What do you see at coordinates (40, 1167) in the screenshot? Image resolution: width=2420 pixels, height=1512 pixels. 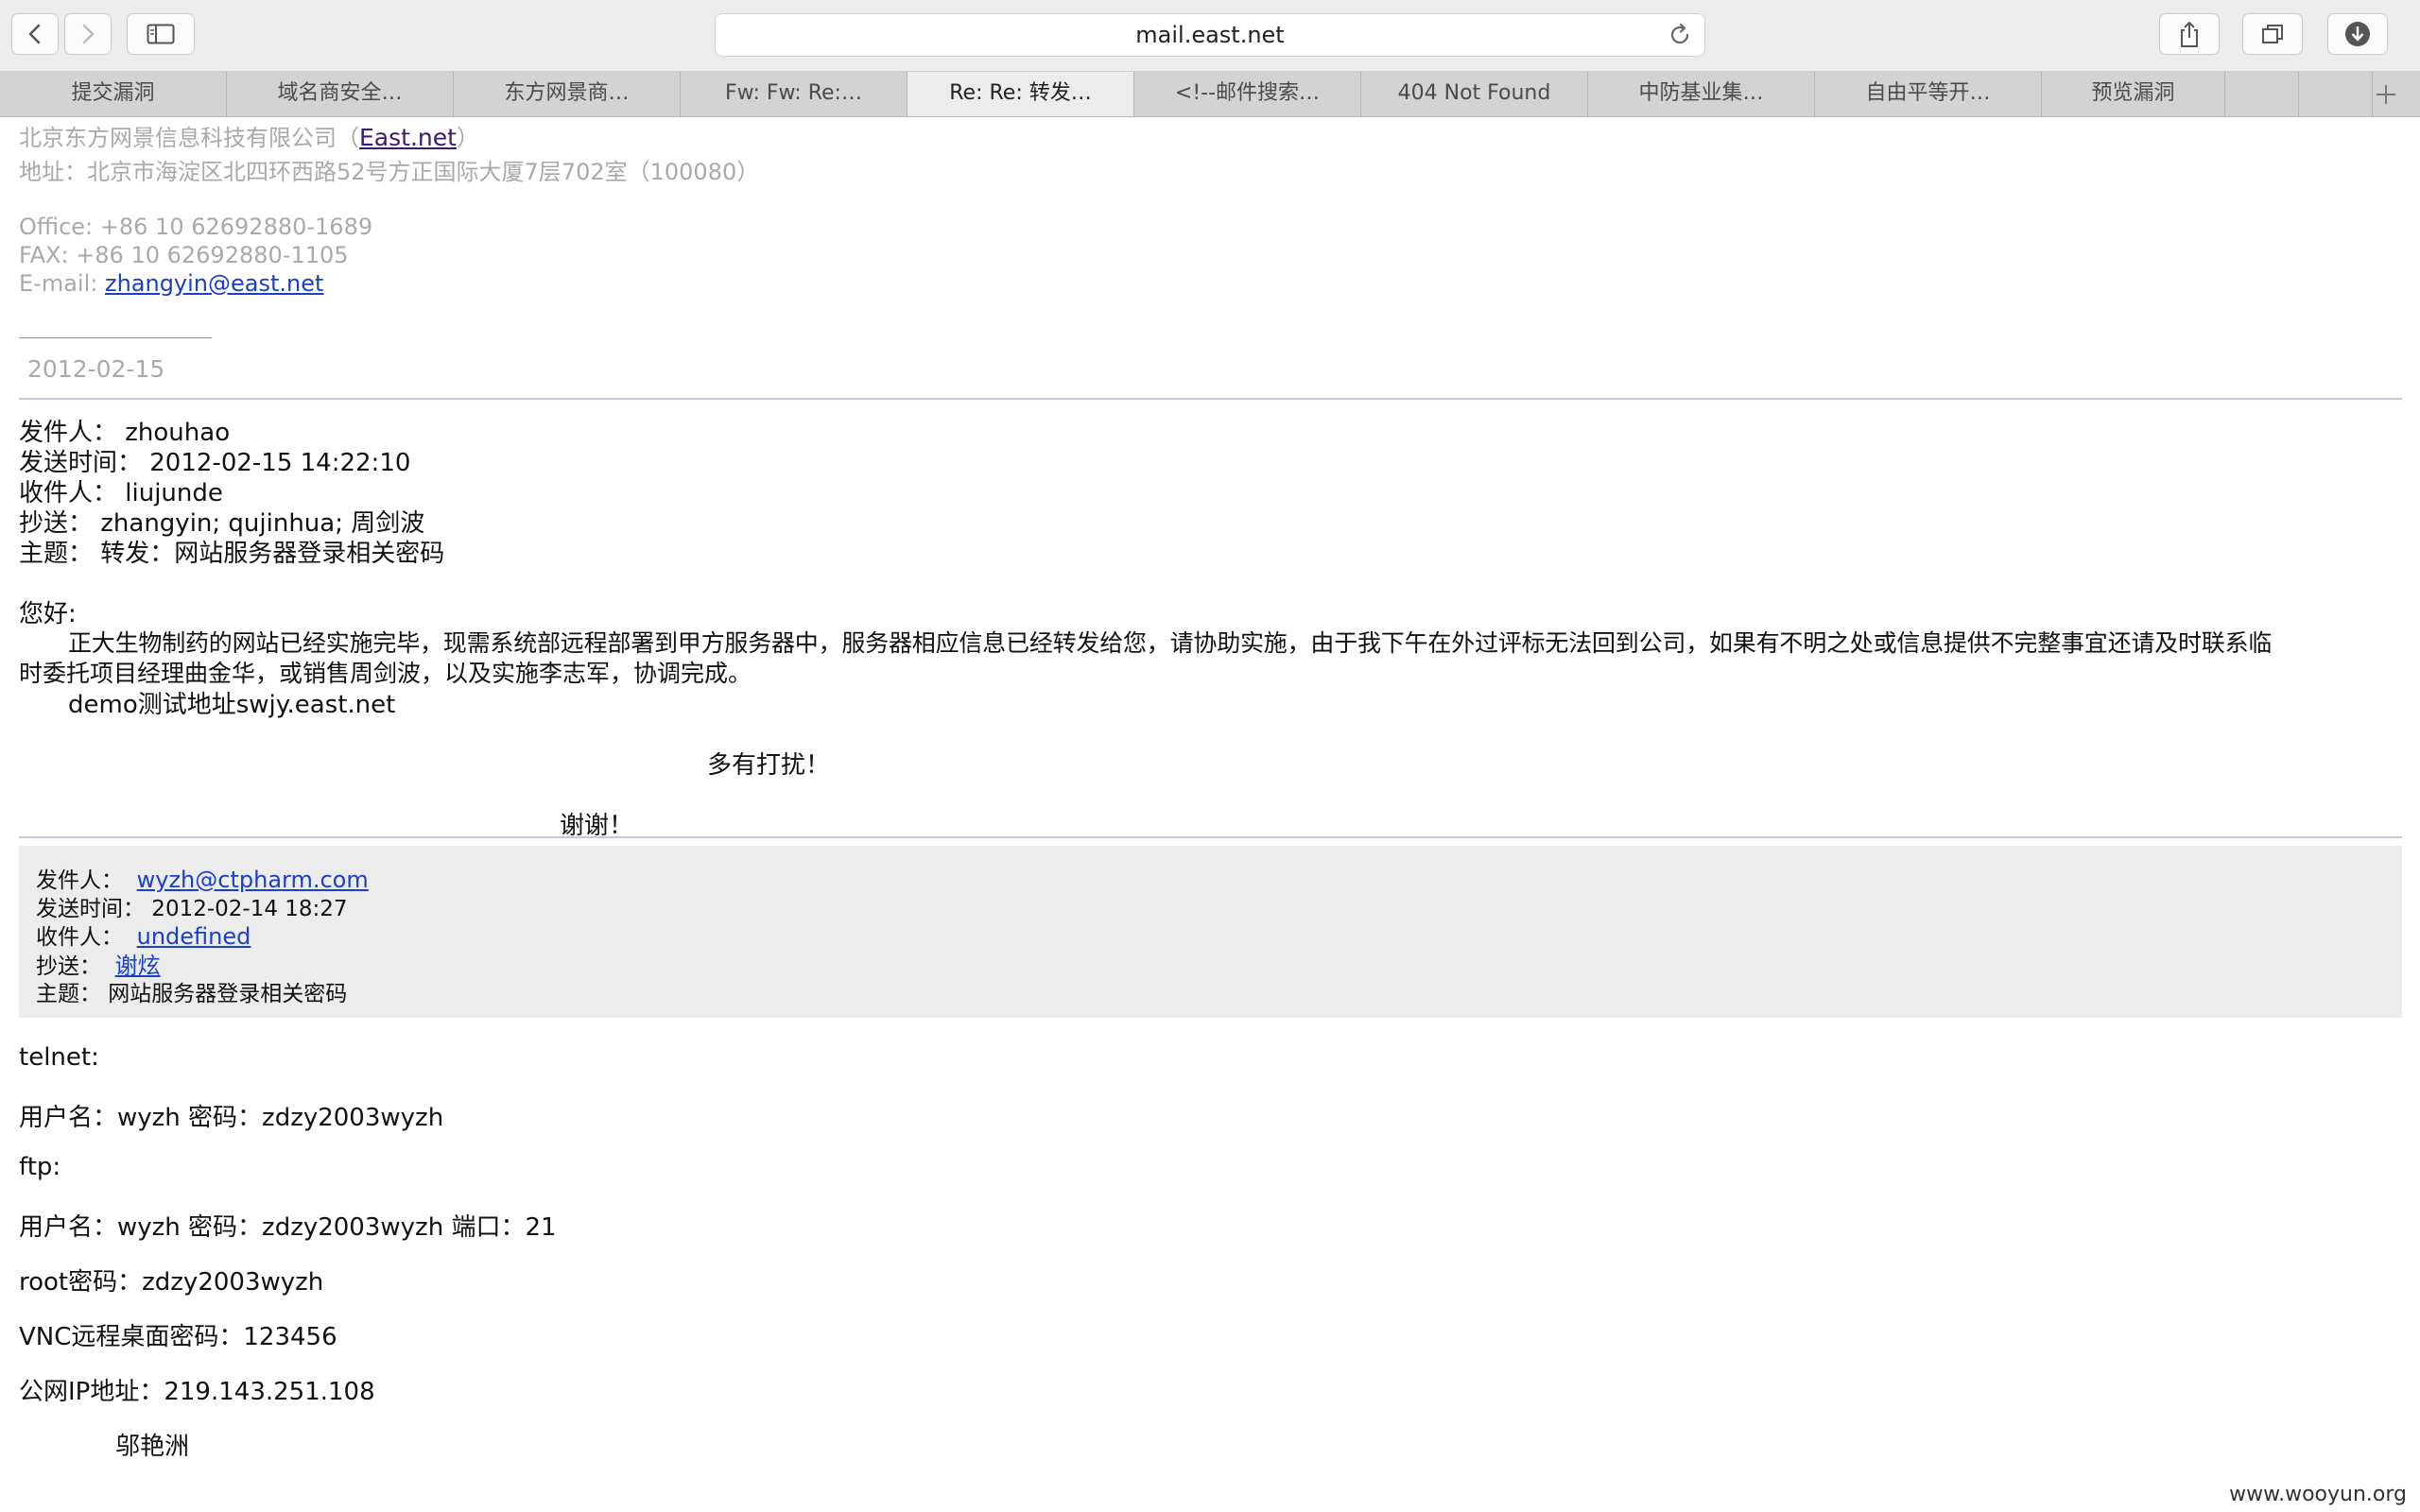 I see `ftp-heading: ftp:` at bounding box center [40, 1167].